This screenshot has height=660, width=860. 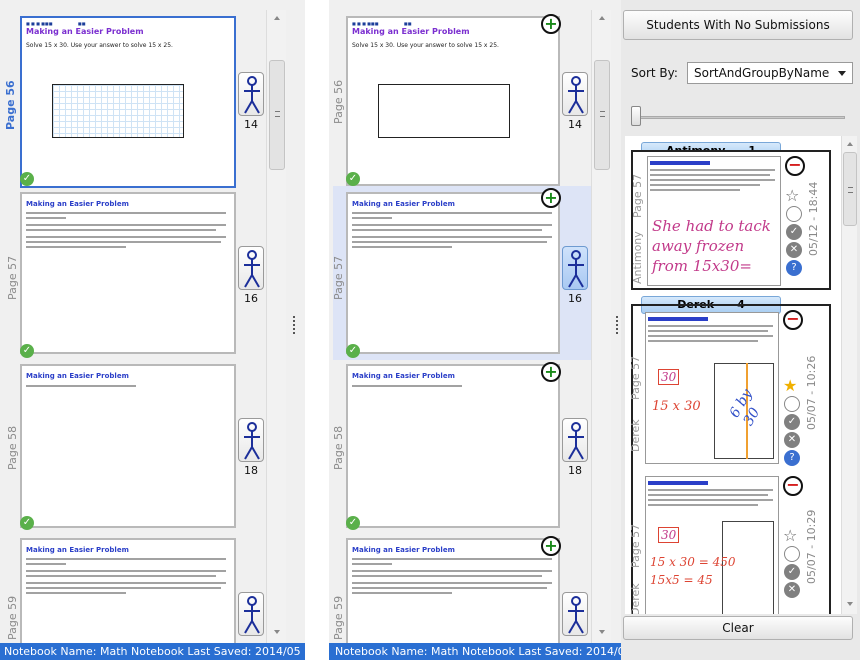 I want to click on zoom-slider-track, so click(x=738, y=117).